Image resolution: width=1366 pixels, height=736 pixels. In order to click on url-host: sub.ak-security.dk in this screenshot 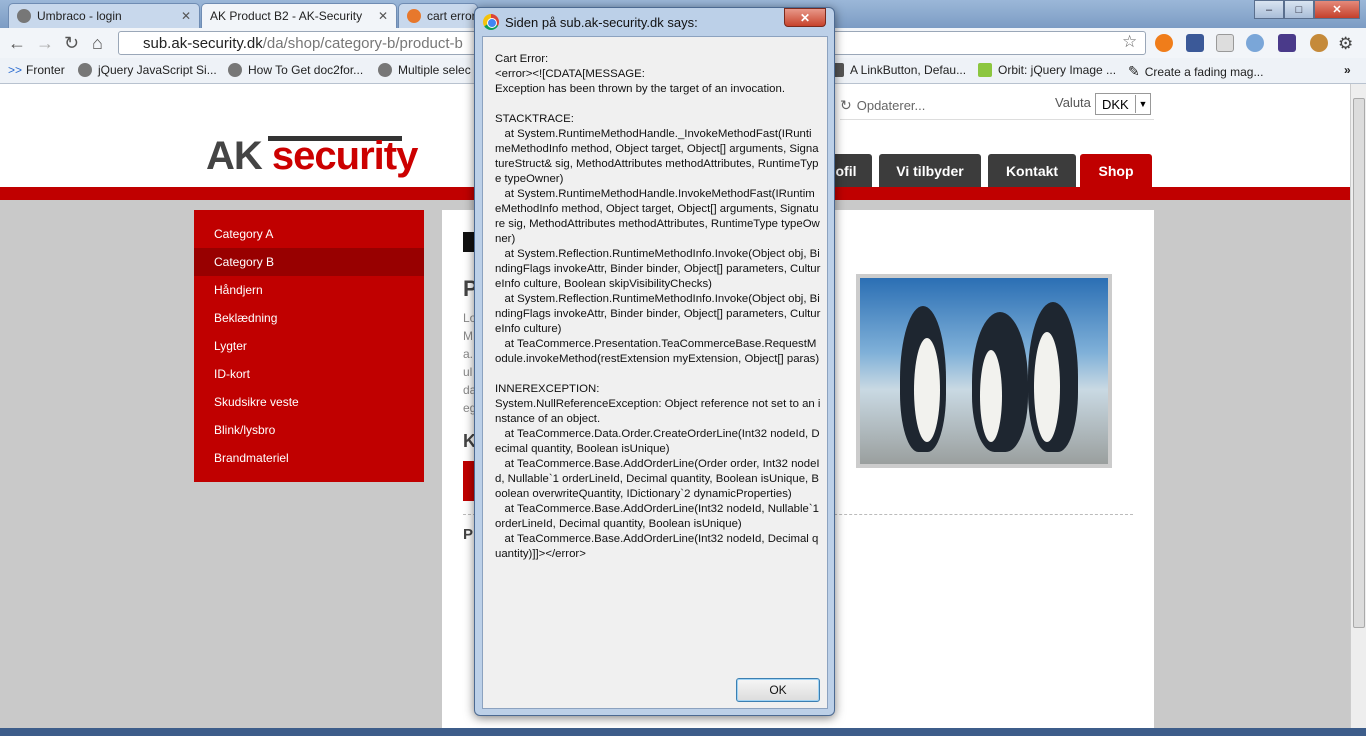, I will do `click(203, 43)`.